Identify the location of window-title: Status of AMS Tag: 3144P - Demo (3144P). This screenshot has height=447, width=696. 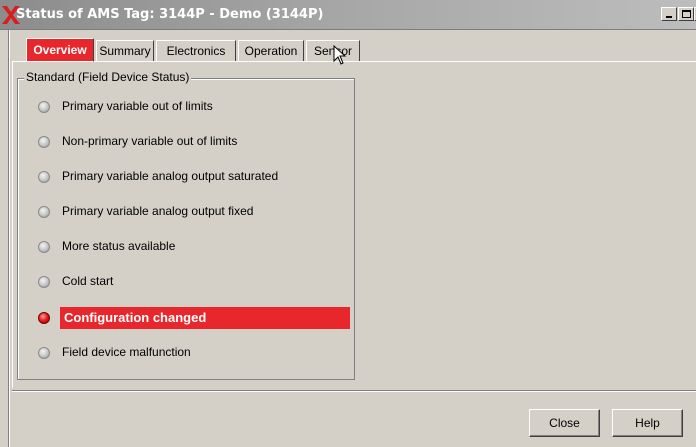
(170, 14).